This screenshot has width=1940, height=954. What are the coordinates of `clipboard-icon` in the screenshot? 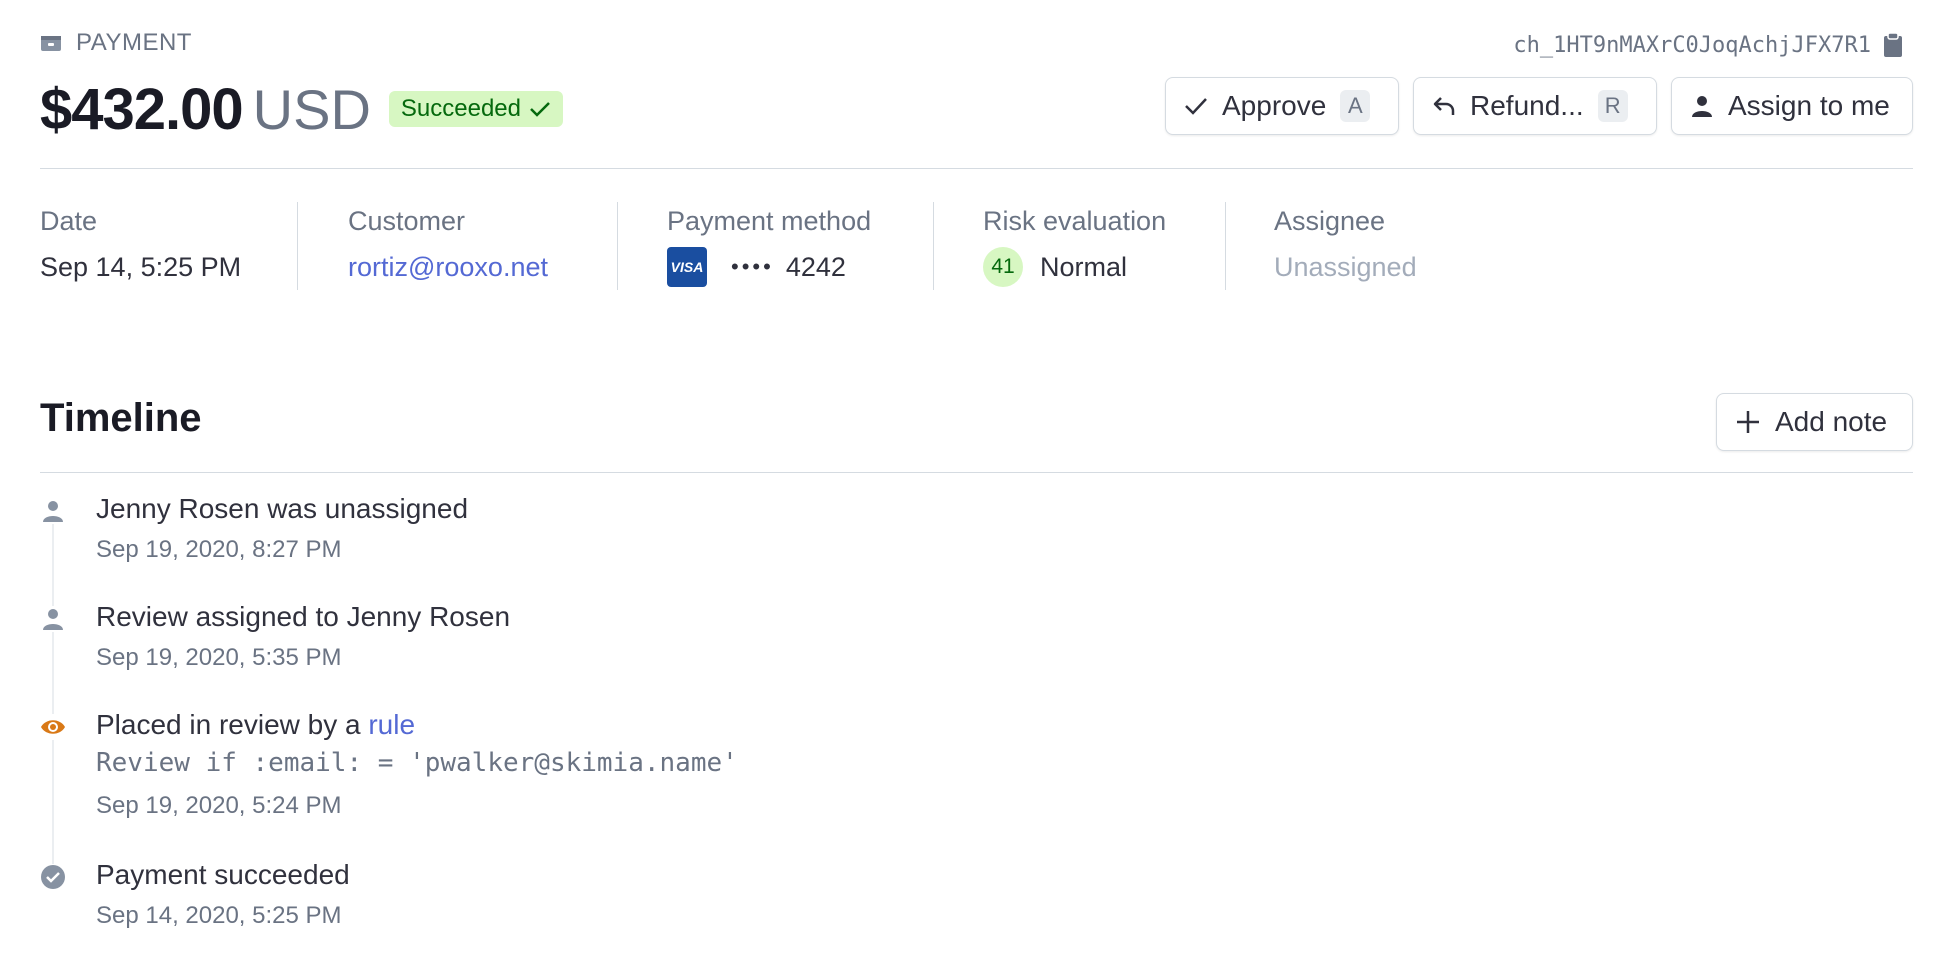 It's located at (1893, 45).